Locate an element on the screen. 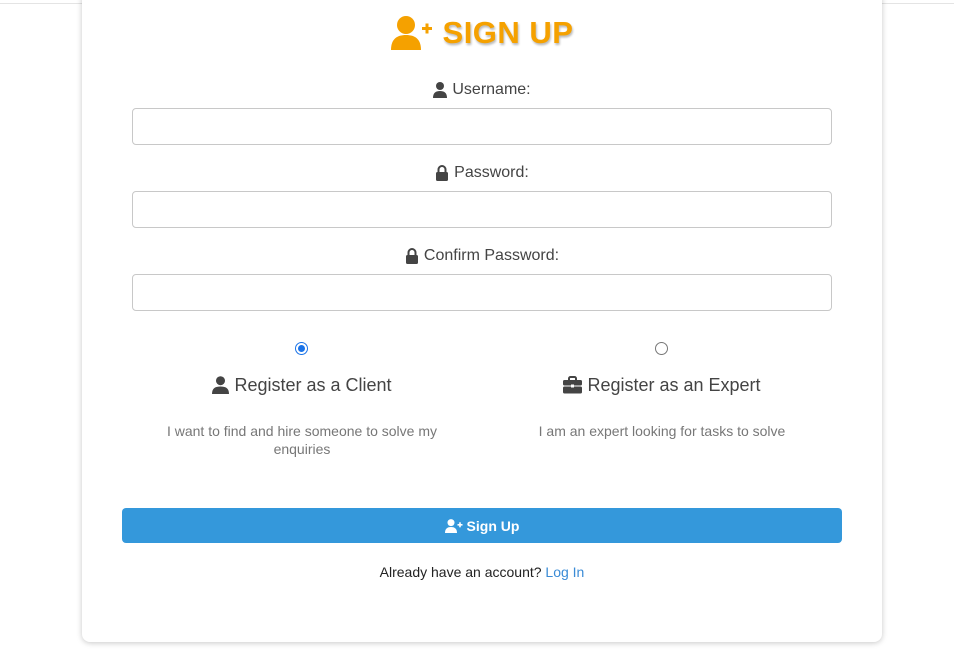  password-label: Password: is located at coordinates (482, 173).